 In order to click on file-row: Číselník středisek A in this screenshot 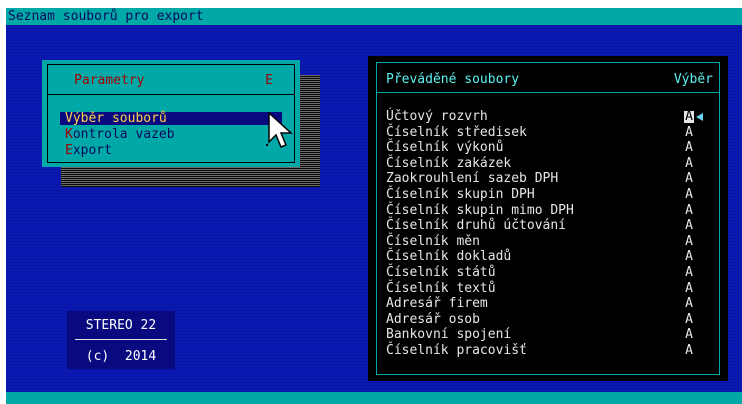, I will do `click(548, 133)`.